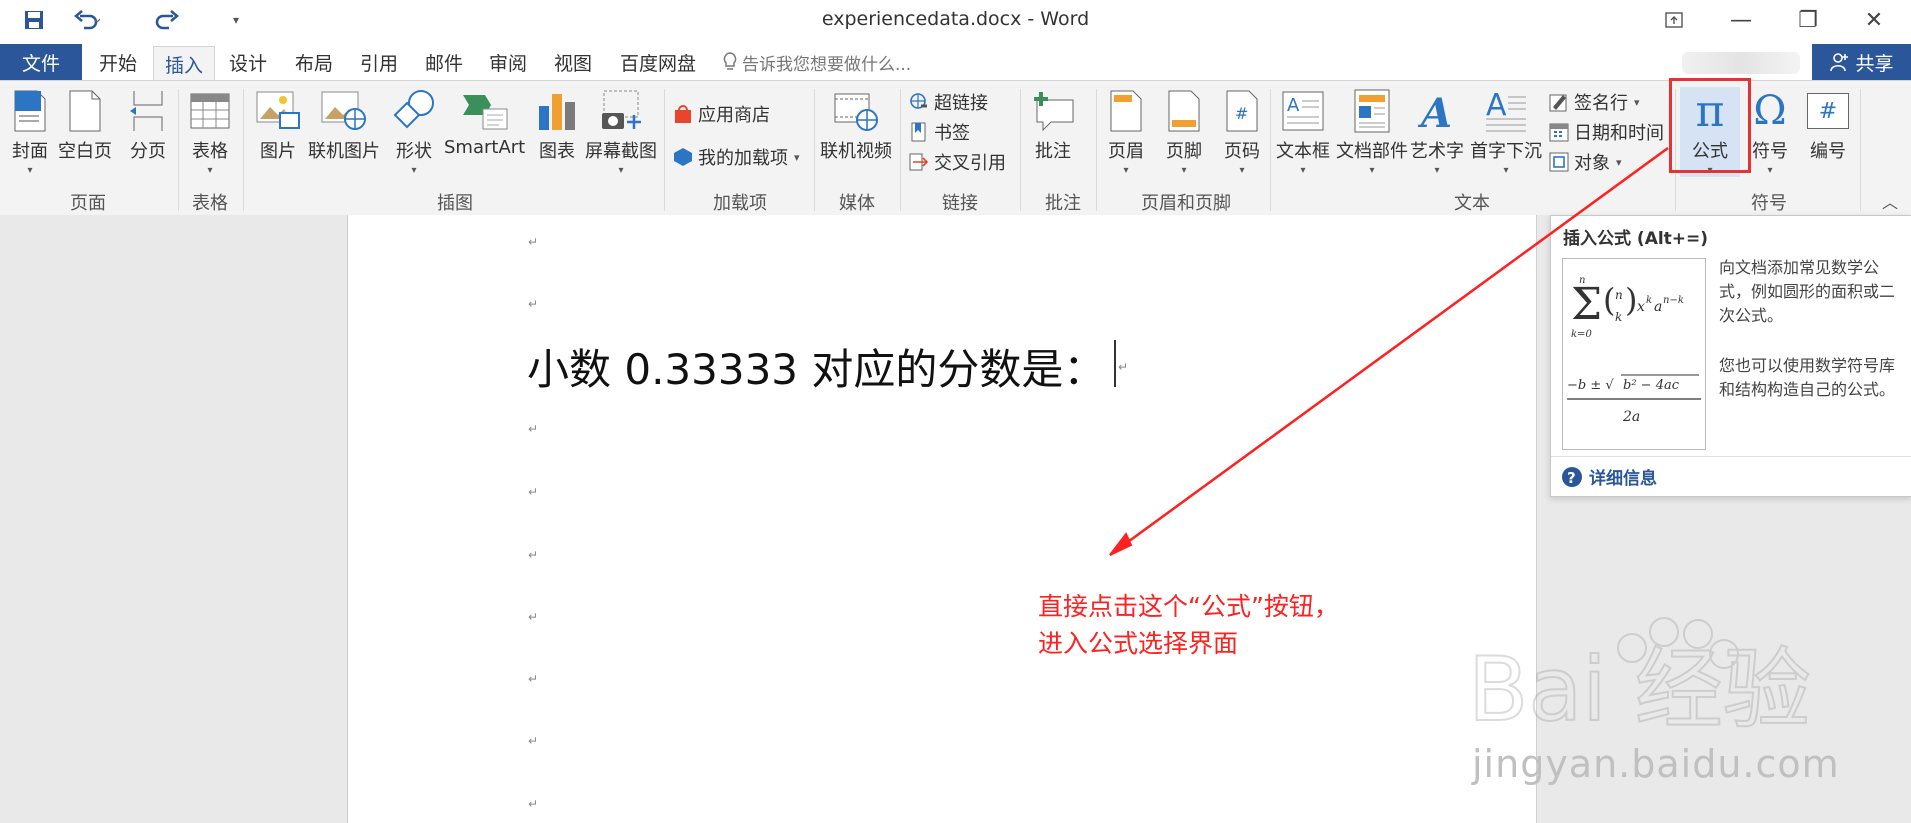  I want to click on baidu-watermark-logo: Bai 经验, so click(1640, 679).